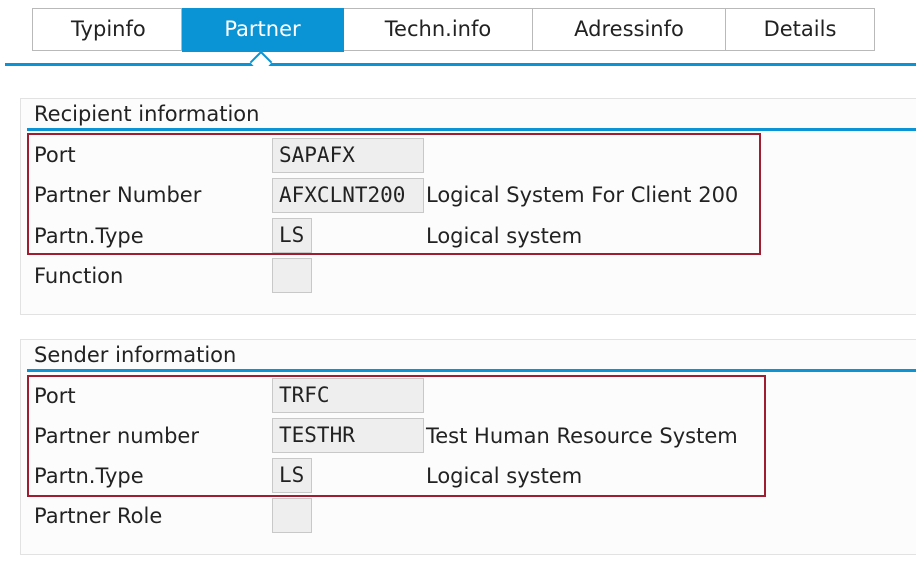  I want to click on tab-typinfo: Typinfo, so click(107, 29).